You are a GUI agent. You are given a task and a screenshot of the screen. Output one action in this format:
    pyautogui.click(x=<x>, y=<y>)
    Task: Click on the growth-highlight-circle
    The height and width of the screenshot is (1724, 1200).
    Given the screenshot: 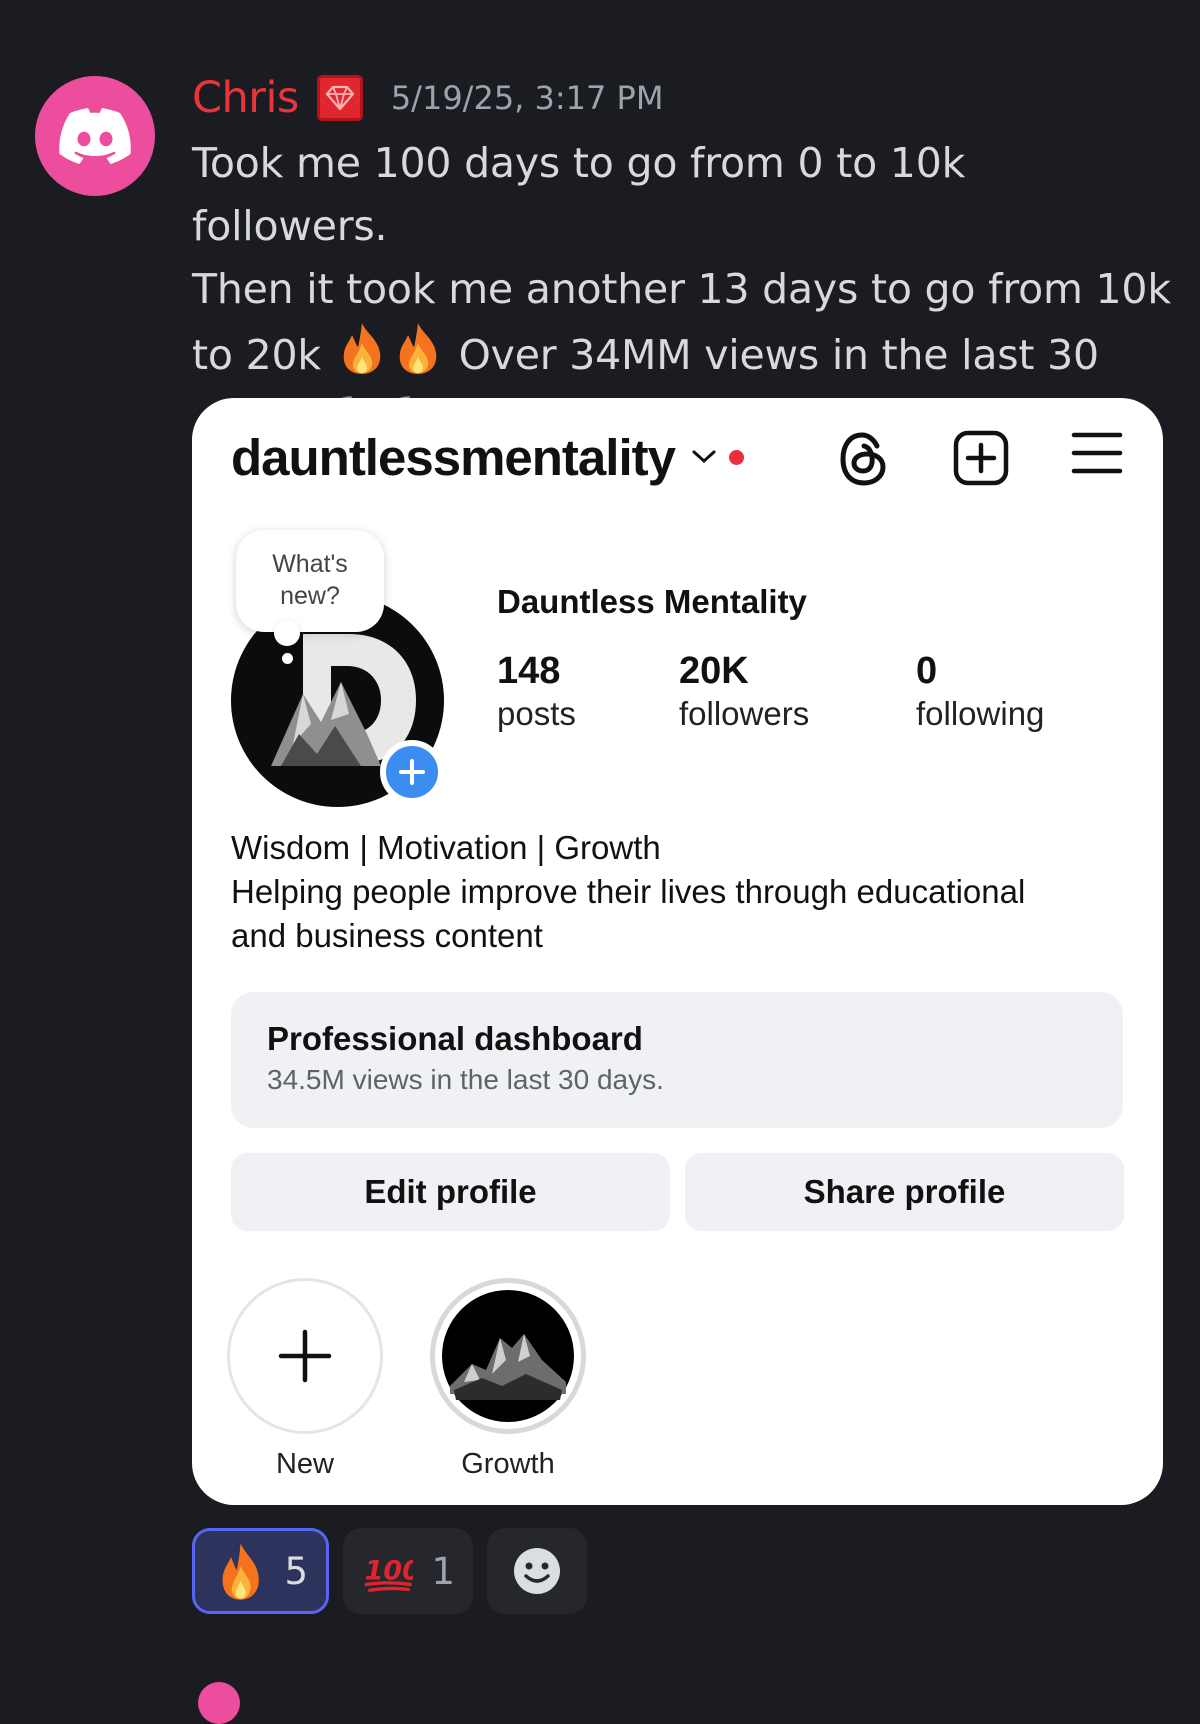 What is the action you would take?
    pyautogui.click(x=508, y=1356)
    